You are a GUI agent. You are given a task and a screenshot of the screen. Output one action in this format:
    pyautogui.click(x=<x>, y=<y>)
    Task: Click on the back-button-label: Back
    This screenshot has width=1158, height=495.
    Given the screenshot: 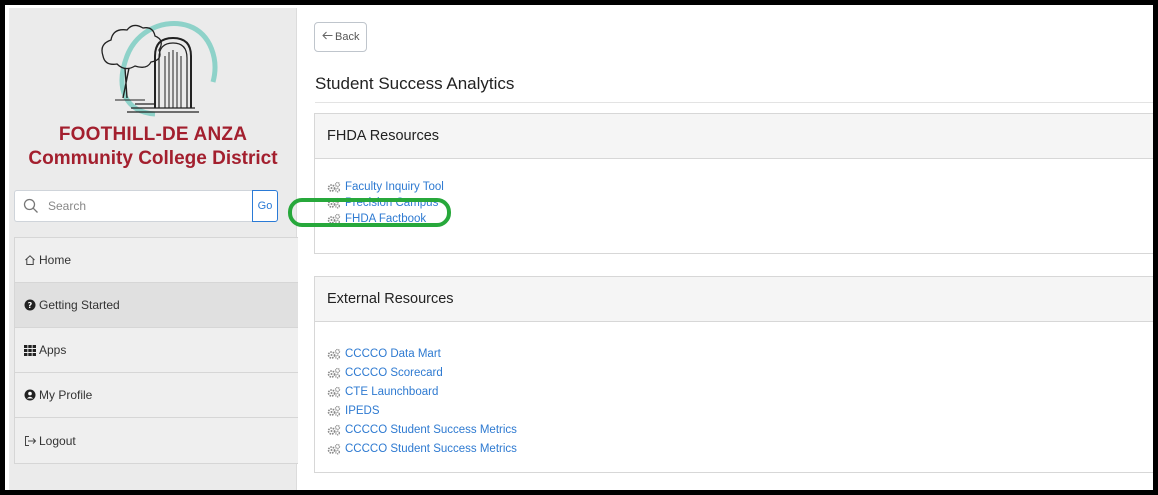 What is the action you would take?
    pyautogui.click(x=347, y=37)
    